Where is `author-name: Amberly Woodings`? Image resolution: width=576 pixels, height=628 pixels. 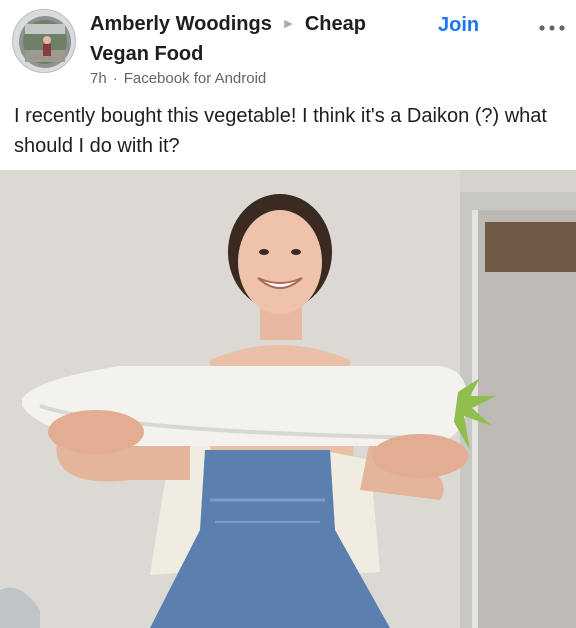 author-name: Amberly Woodings is located at coordinates (181, 24).